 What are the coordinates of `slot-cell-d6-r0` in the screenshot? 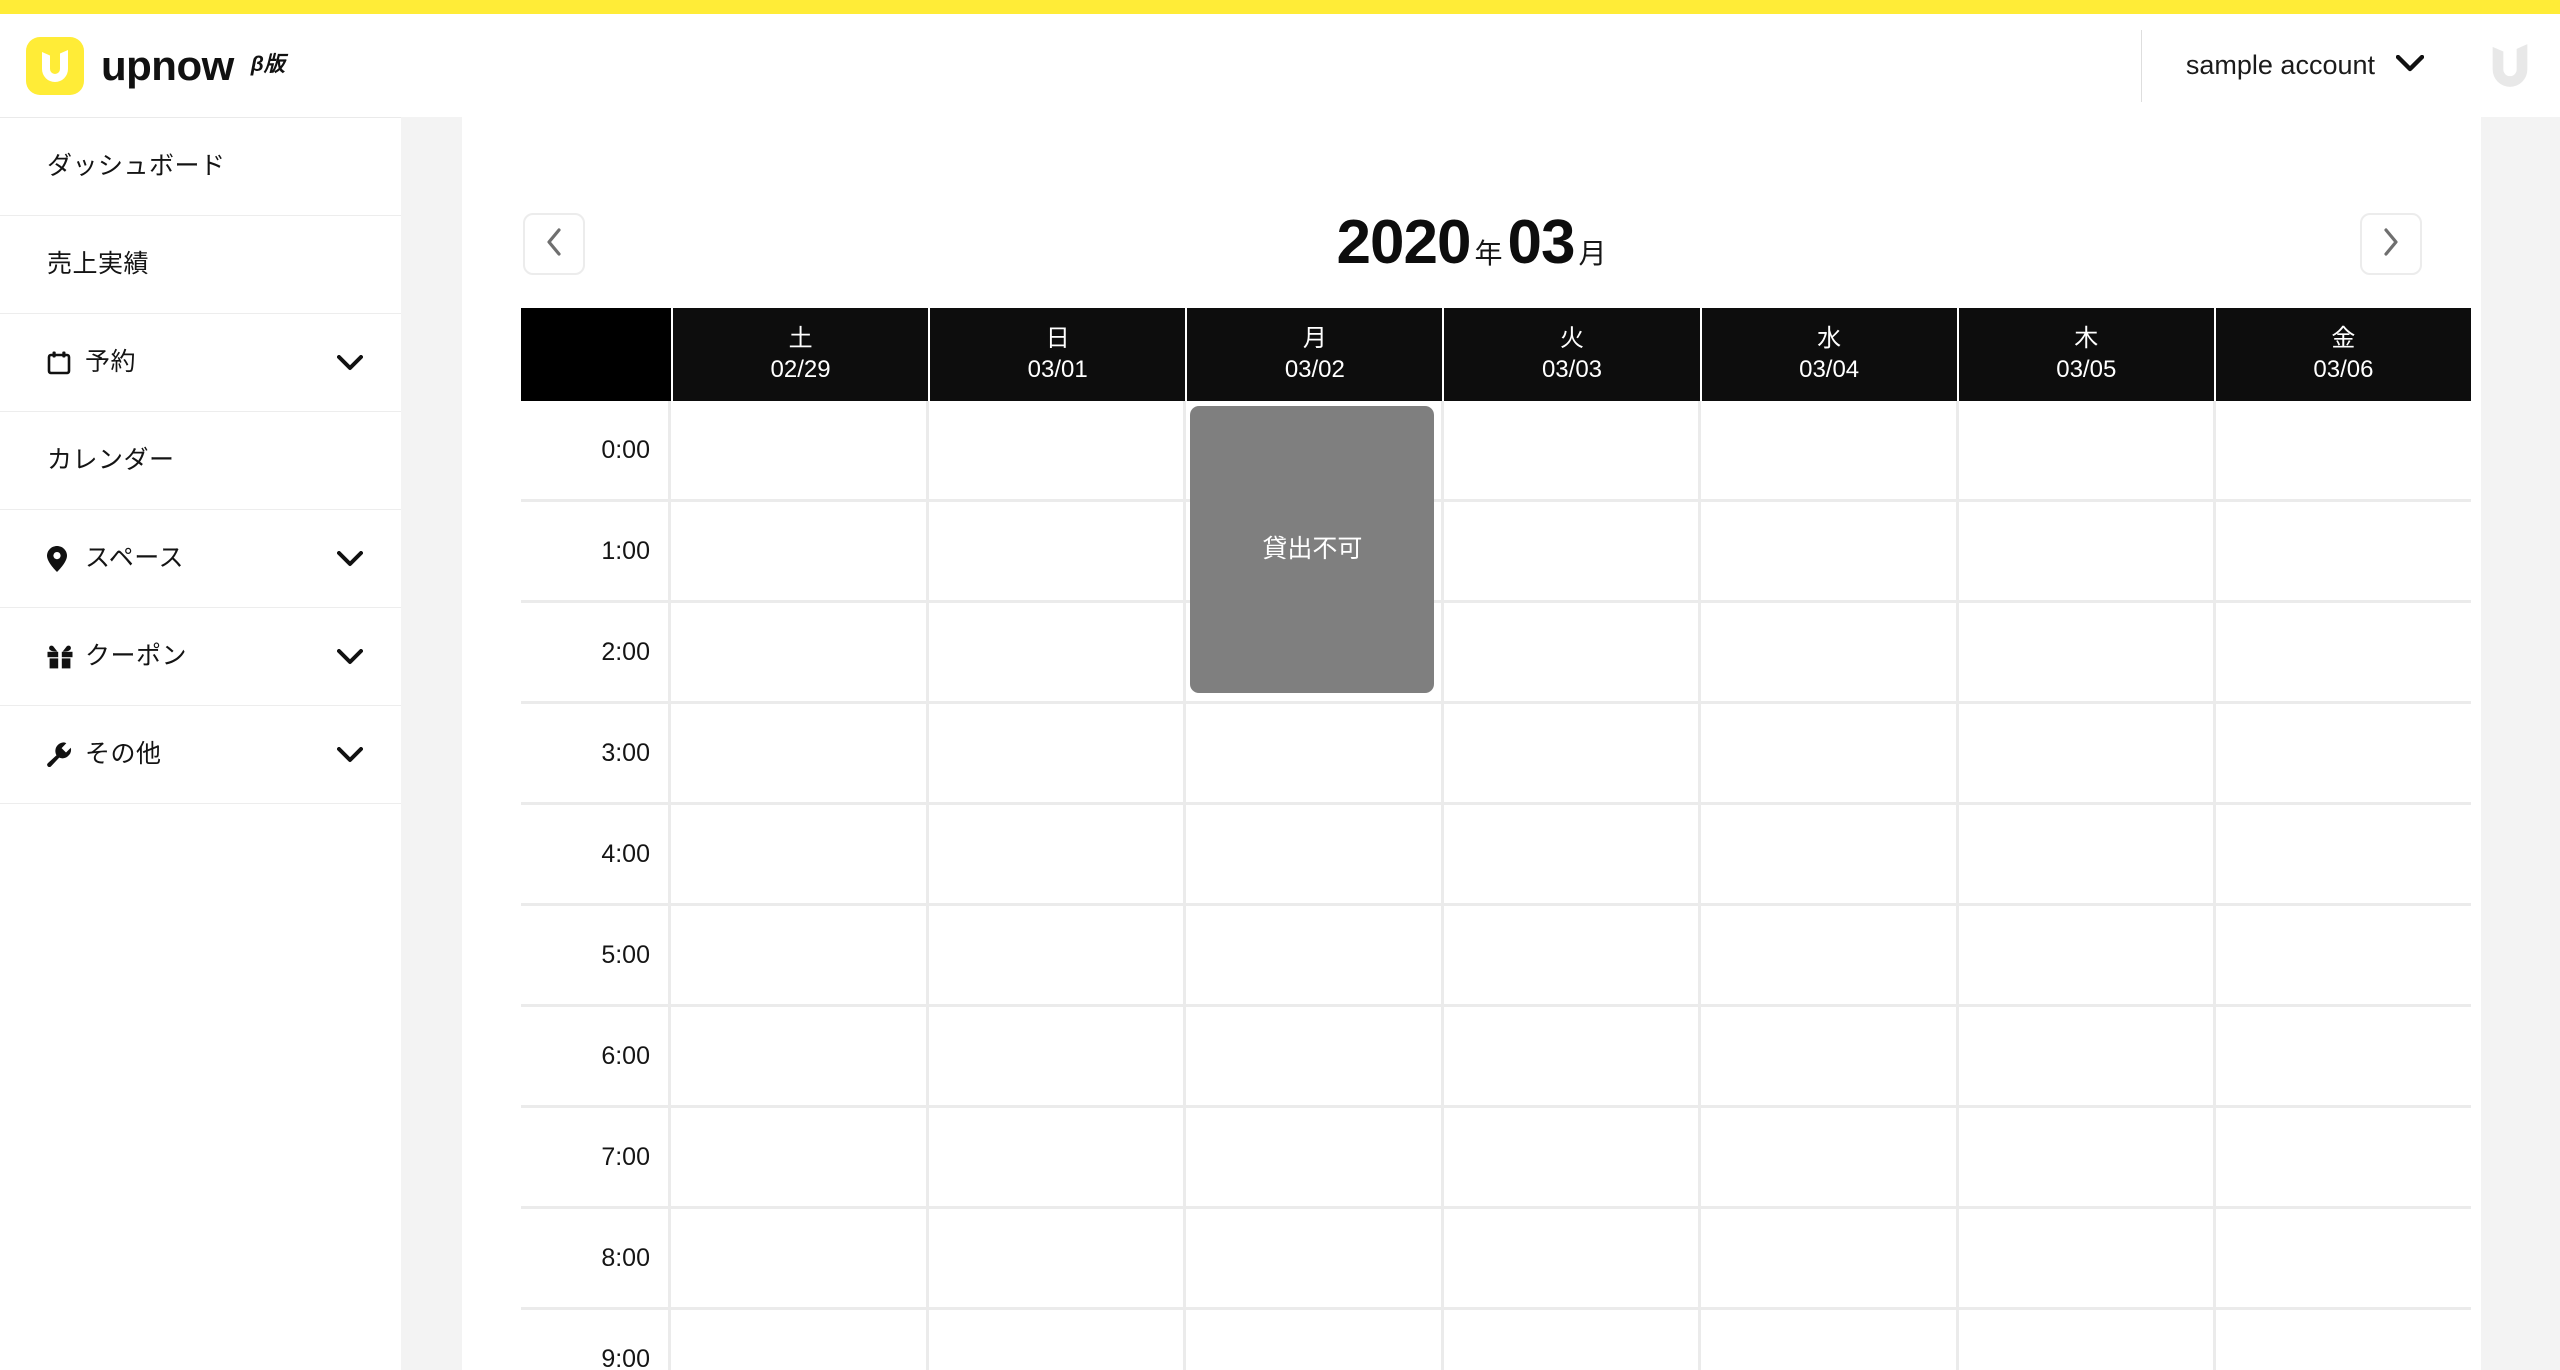 It's located at (2343, 451).